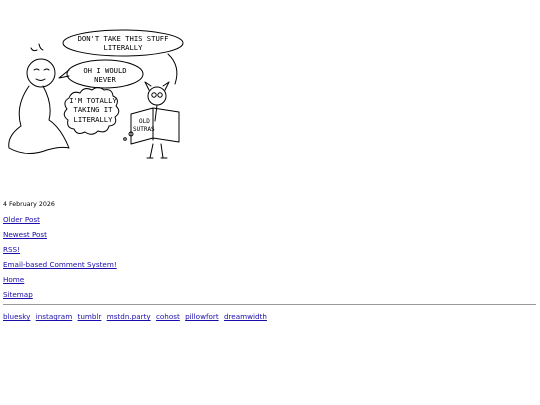  What do you see at coordinates (29, 204) in the screenshot?
I see `post-date: 4 February 2026` at bounding box center [29, 204].